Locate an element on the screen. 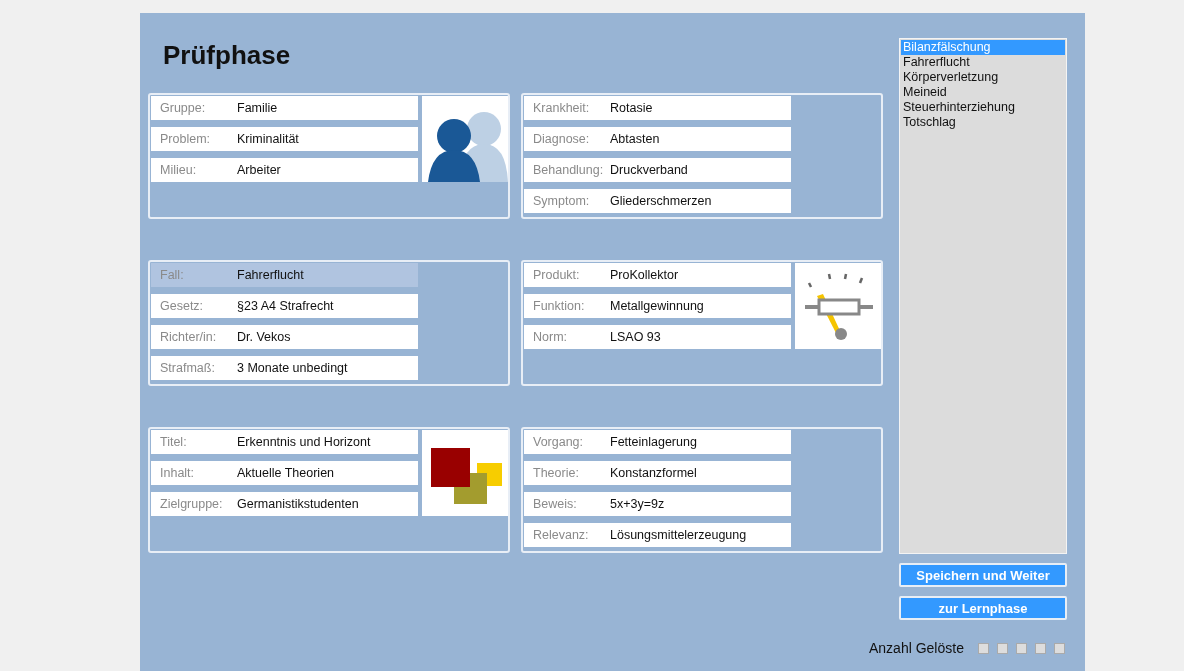 Image resolution: width=1184 pixels, height=671 pixels. field-label: Gesetz: is located at coordinates (182, 306).